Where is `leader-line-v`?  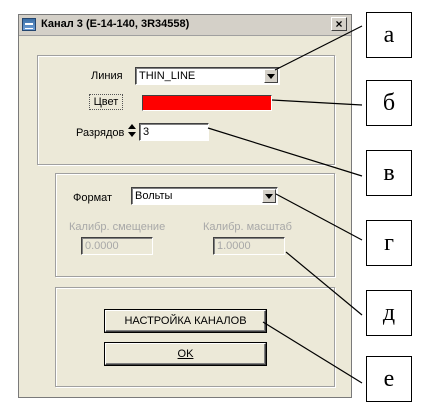
leader-line-v is located at coordinates (285, 152).